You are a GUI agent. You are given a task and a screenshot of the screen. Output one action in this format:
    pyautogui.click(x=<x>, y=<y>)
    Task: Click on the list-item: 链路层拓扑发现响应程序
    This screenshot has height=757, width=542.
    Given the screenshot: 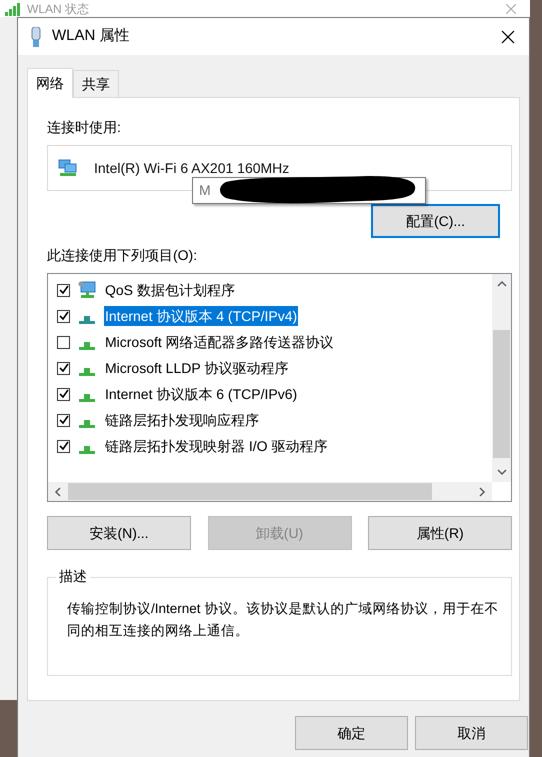 What is the action you would take?
    pyautogui.click(x=182, y=420)
    